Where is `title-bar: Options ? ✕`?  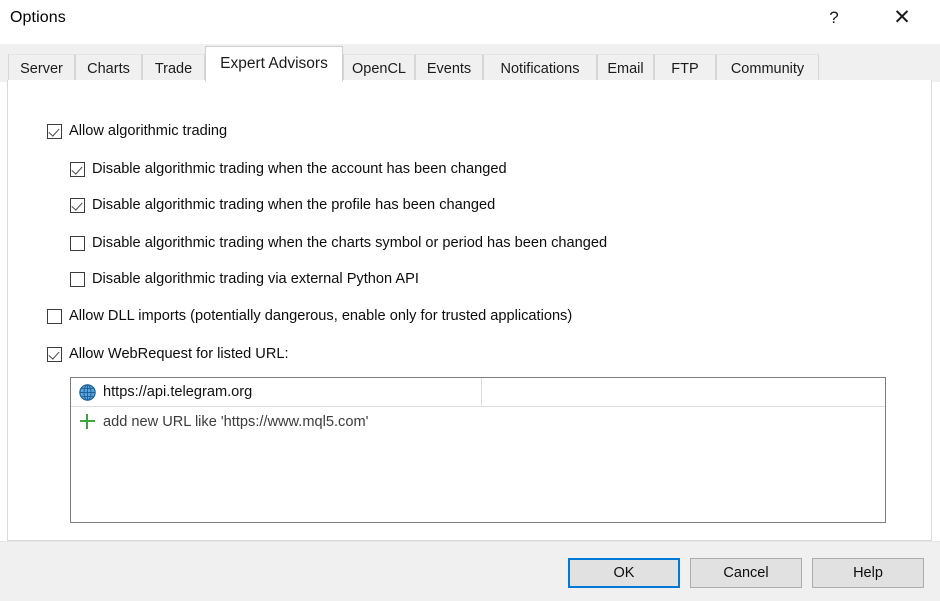 title-bar: Options ? ✕ is located at coordinates (470, 22).